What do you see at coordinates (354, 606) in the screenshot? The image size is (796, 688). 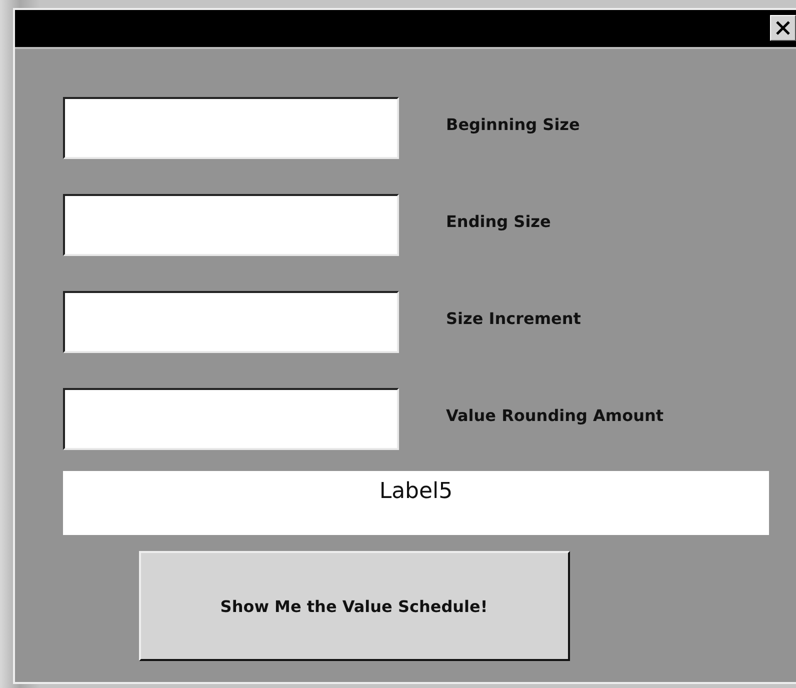 I see `schedule-button: Show Me the Value Schedule!` at bounding box center [354, 606].